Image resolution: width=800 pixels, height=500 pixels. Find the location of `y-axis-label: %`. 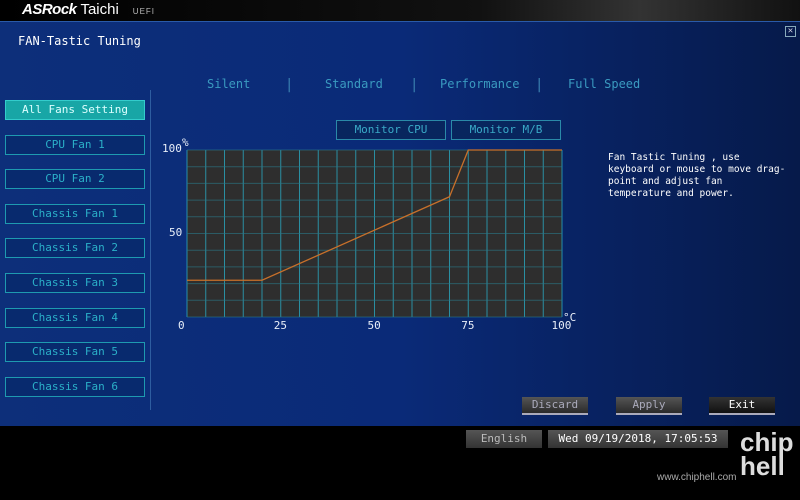

y-axis-label: % is located at coordinates (185, 142).